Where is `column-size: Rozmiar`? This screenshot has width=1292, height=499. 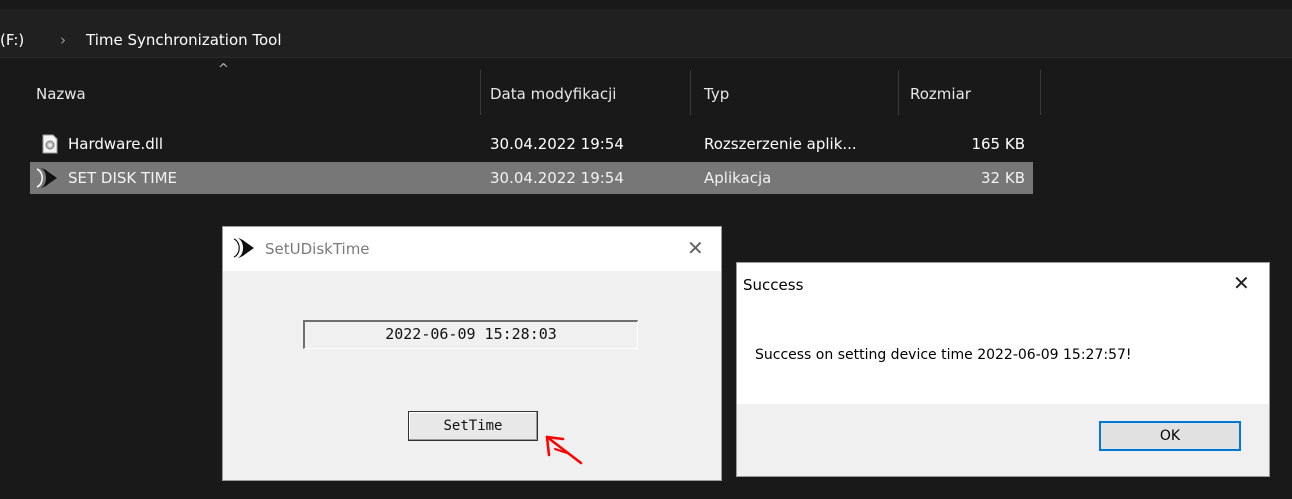 column-size: Rozmiar is located at coordinates (940, 94).